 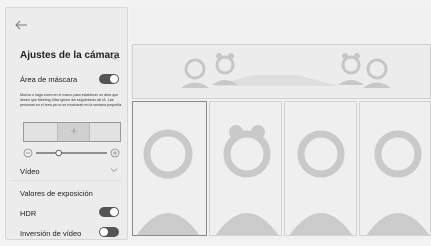 I want to click on zoom-in-icon, so click(x=115, y=153).